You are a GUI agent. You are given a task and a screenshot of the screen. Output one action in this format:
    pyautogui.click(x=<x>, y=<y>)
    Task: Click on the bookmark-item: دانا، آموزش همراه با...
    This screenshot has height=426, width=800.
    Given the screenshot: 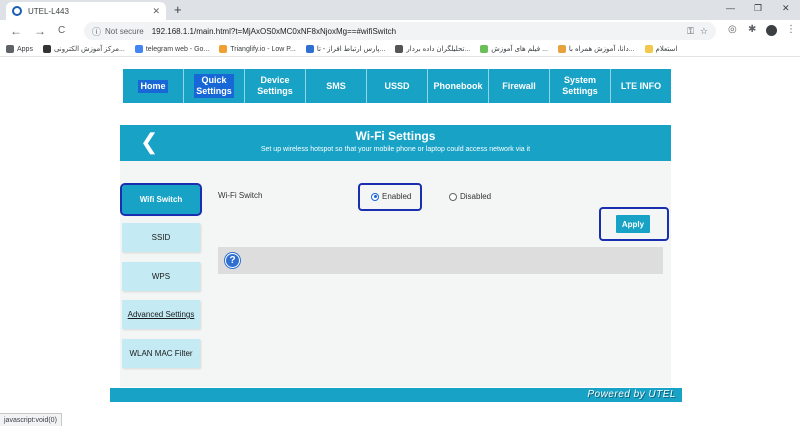 What is the action you would take?
    pyautogui.click(x=596, y=49)
    